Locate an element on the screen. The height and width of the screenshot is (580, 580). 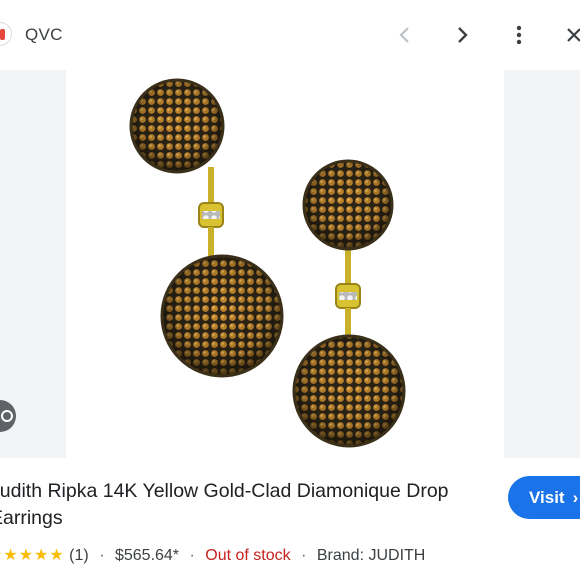
chevron-right-icon: › is located at coordinates (575, 497).